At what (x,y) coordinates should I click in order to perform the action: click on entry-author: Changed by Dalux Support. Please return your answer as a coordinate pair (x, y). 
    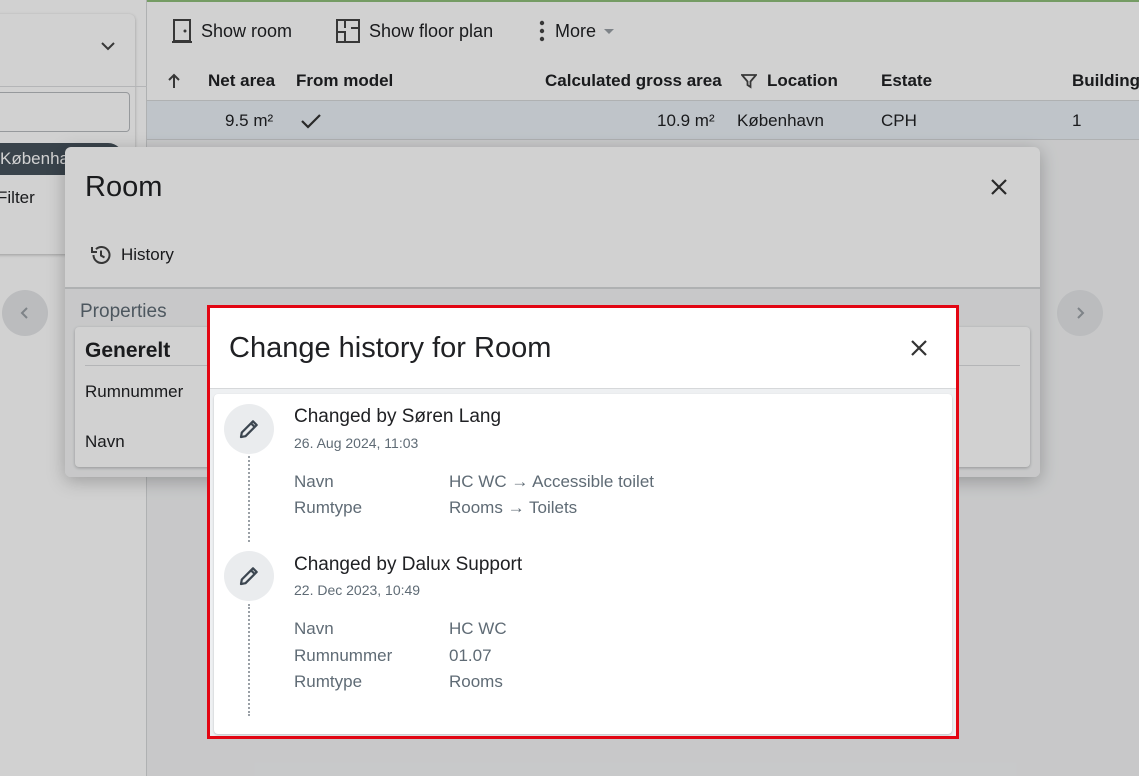
    Looking at the image, I should click on (408, 564).